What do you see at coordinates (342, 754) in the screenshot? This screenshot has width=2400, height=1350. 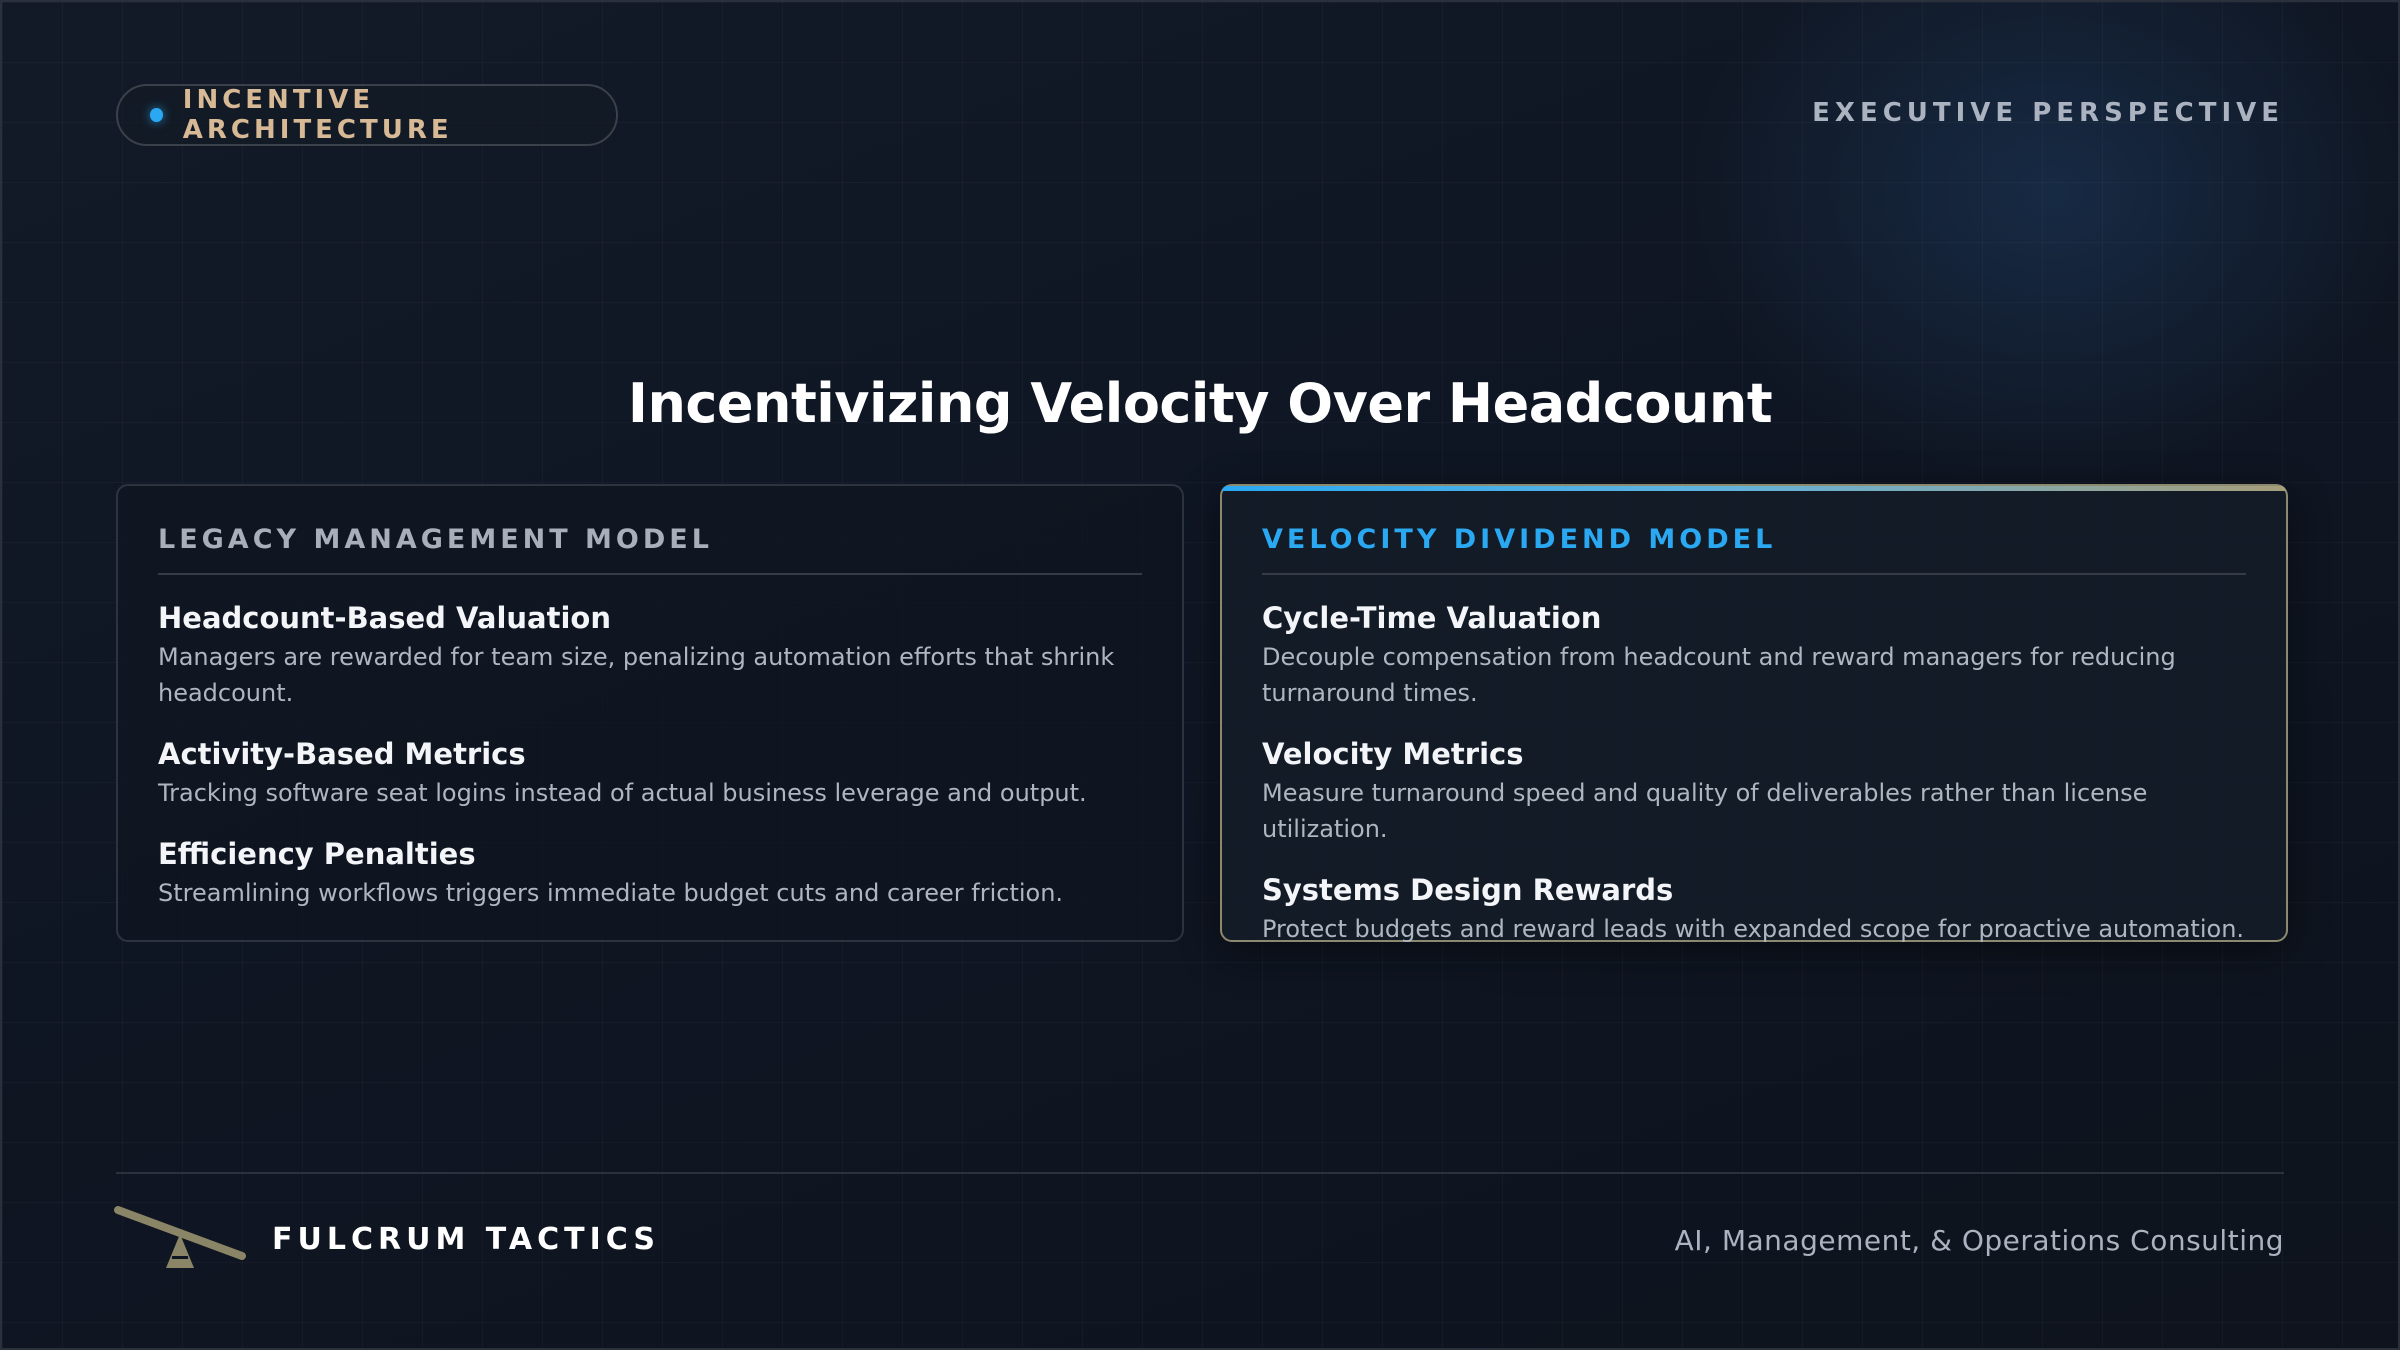 I see `item-title: Activity-Based Metrics` at bounding box center [342, 754].